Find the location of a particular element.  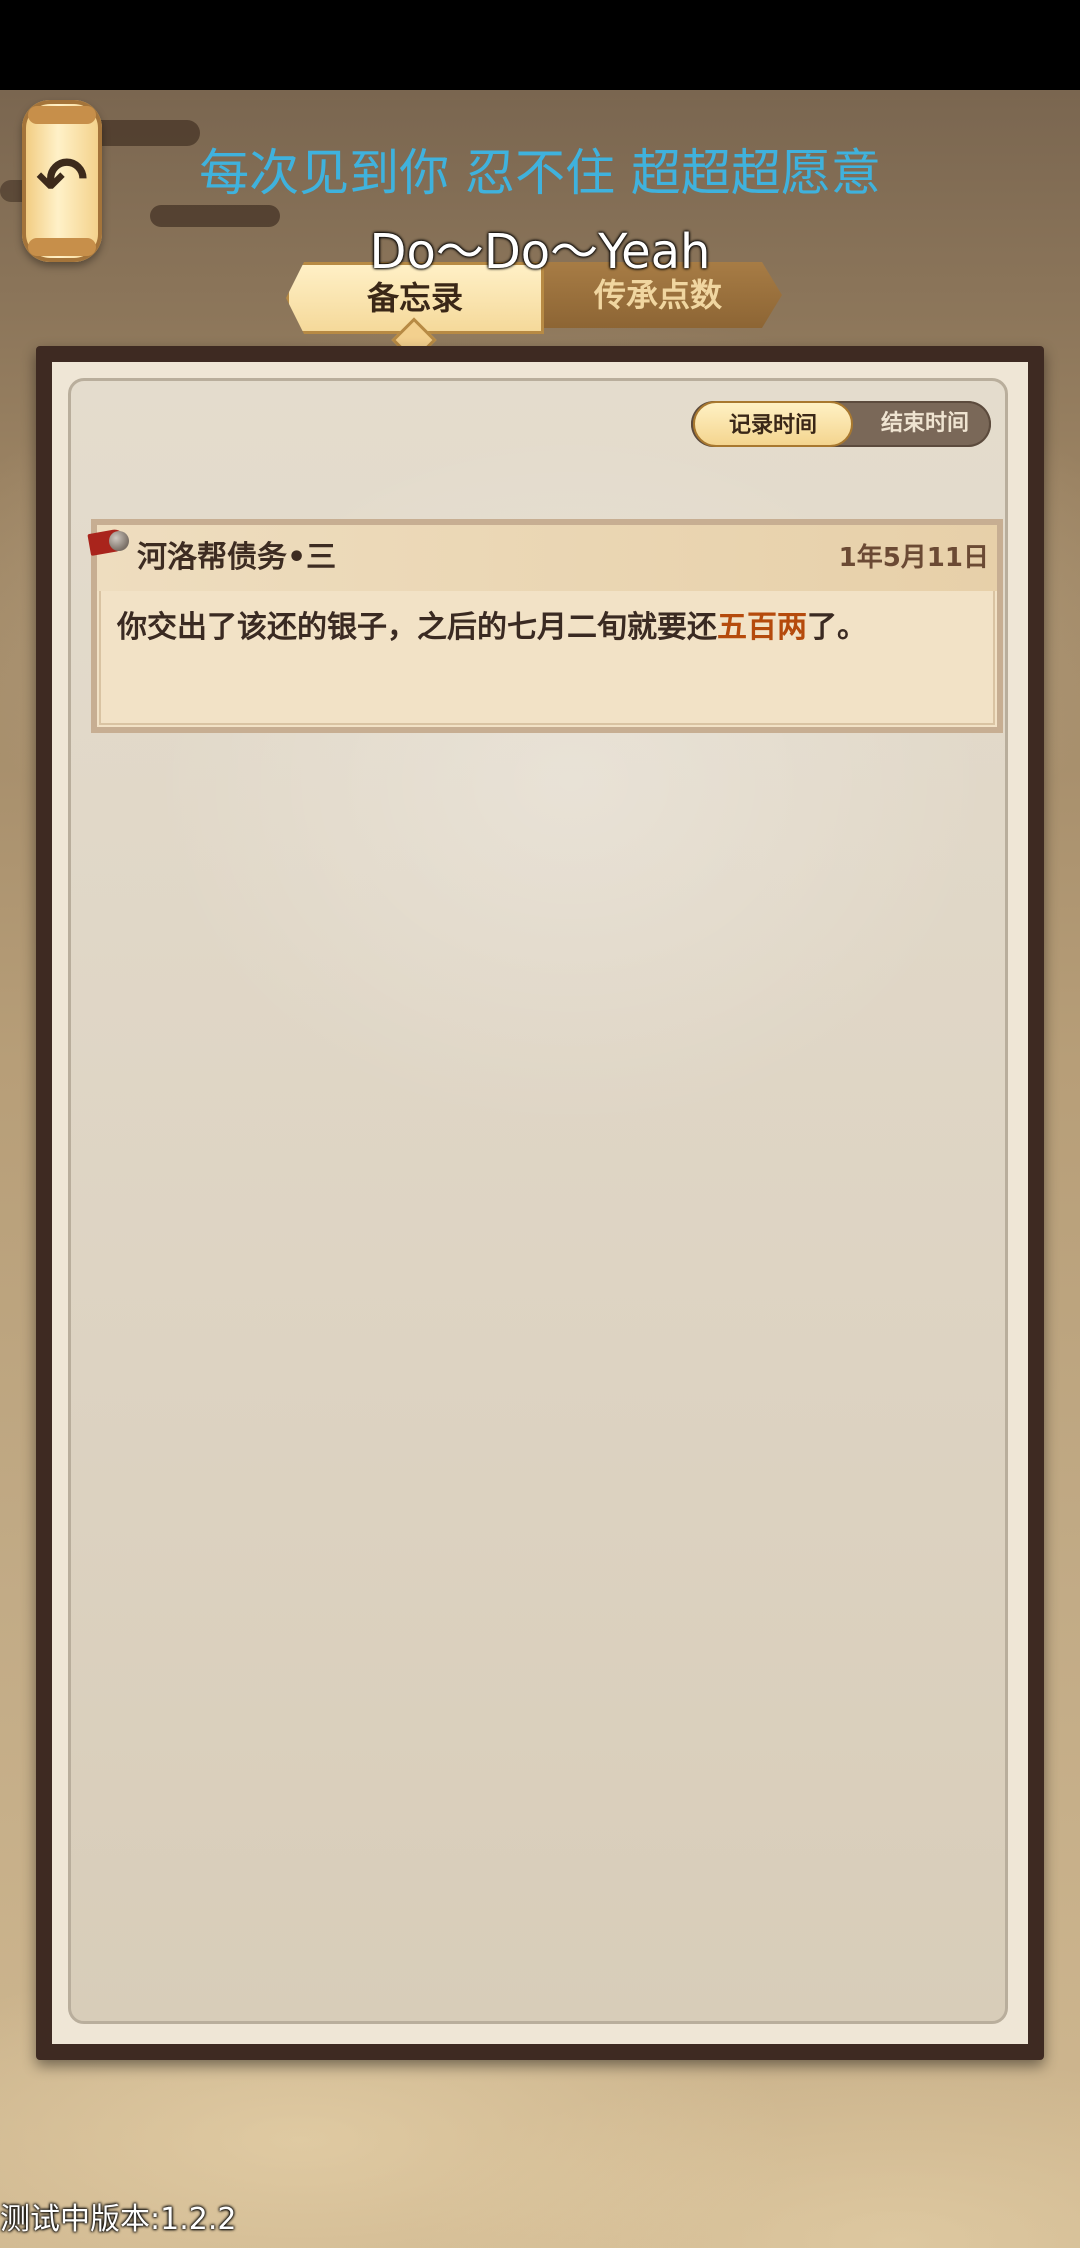

memo-date: 1年5月11日 is located at coordinates (913, 558).